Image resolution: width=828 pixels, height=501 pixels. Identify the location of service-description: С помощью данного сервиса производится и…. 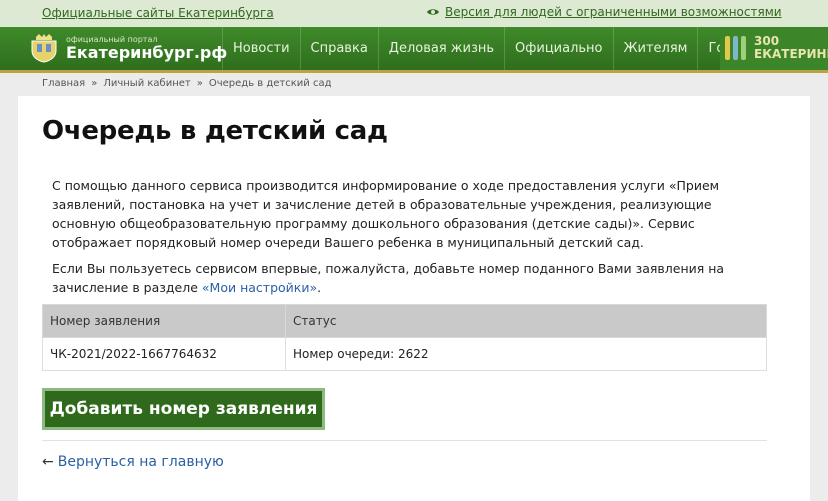
(386, 214).